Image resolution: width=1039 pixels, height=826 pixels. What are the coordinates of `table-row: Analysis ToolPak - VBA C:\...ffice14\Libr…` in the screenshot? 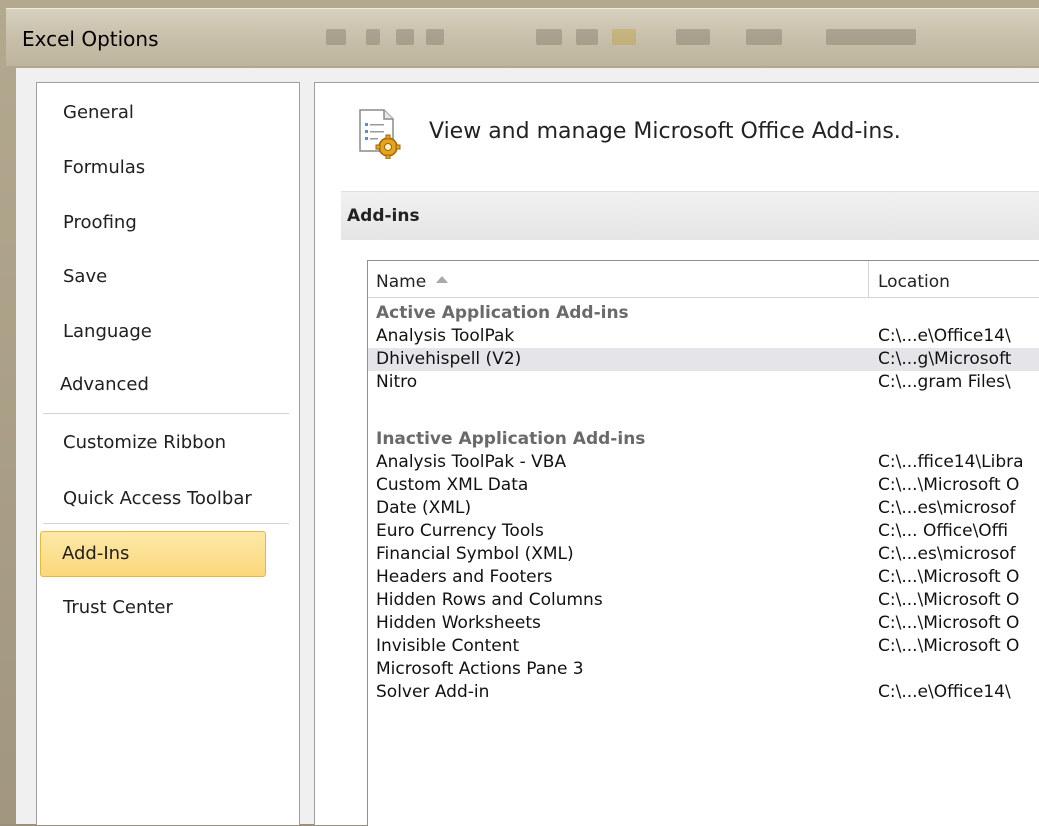 It's located at (703, 462).